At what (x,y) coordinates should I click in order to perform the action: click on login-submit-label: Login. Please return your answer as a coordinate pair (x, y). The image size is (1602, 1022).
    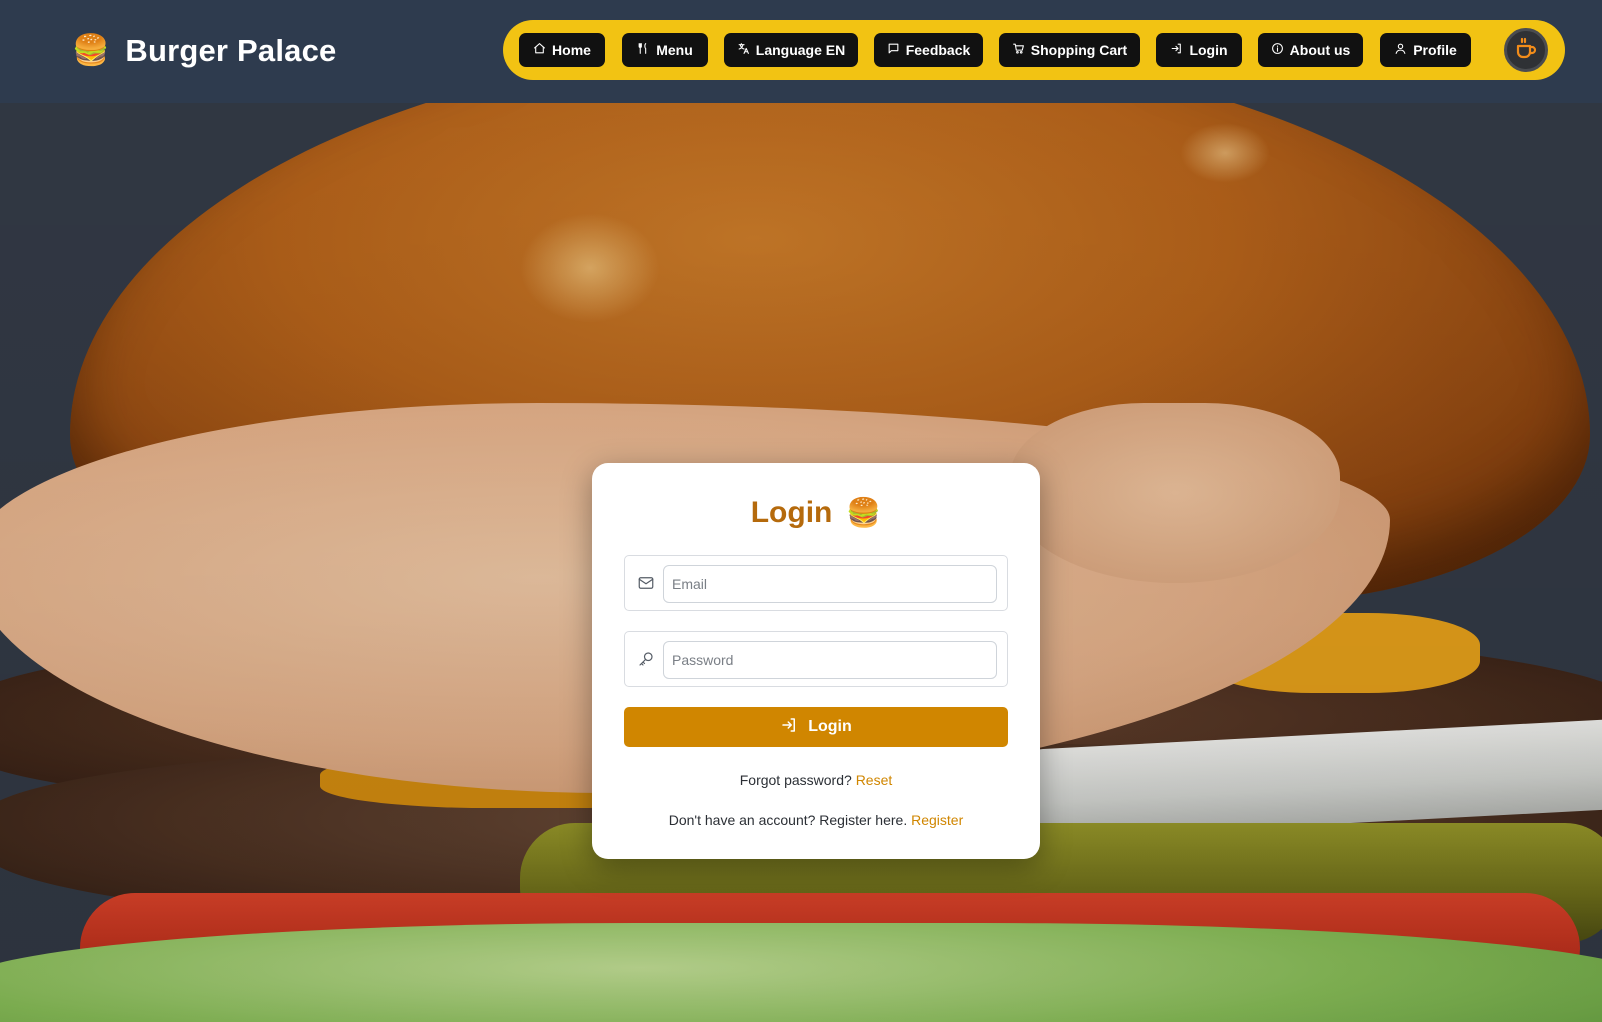
    Looking at the image, I should click on (830, 726).